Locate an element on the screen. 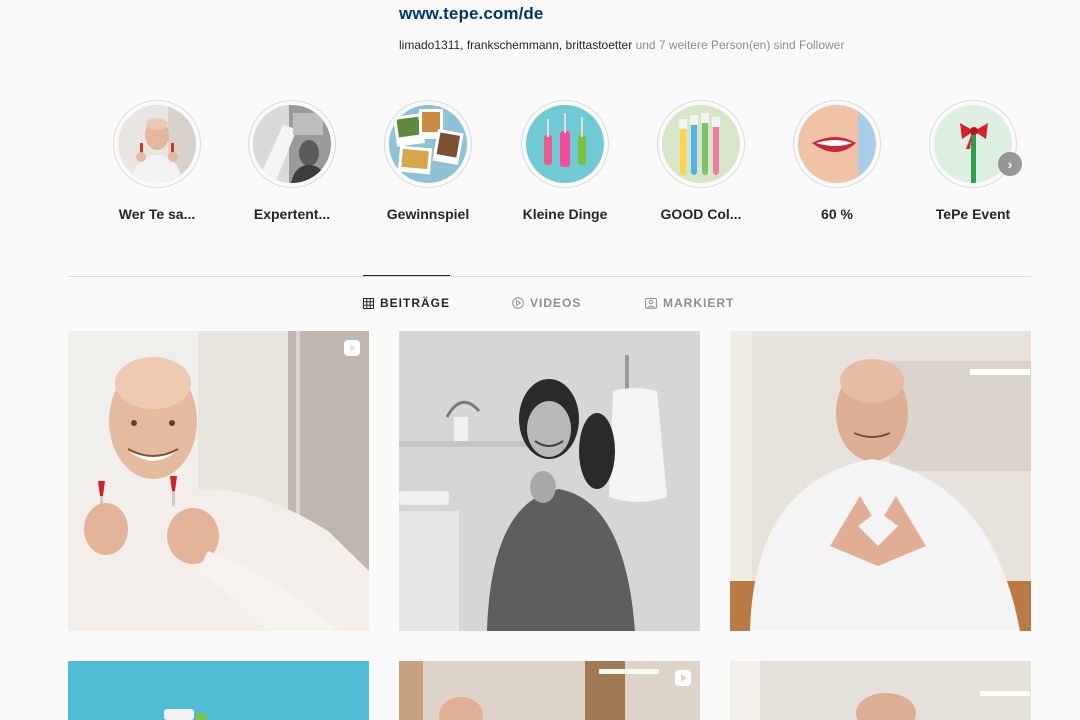 The width and height of the screenshot is (1080, 720). man-with-brushes-photo is located at coordinates (157, 144).